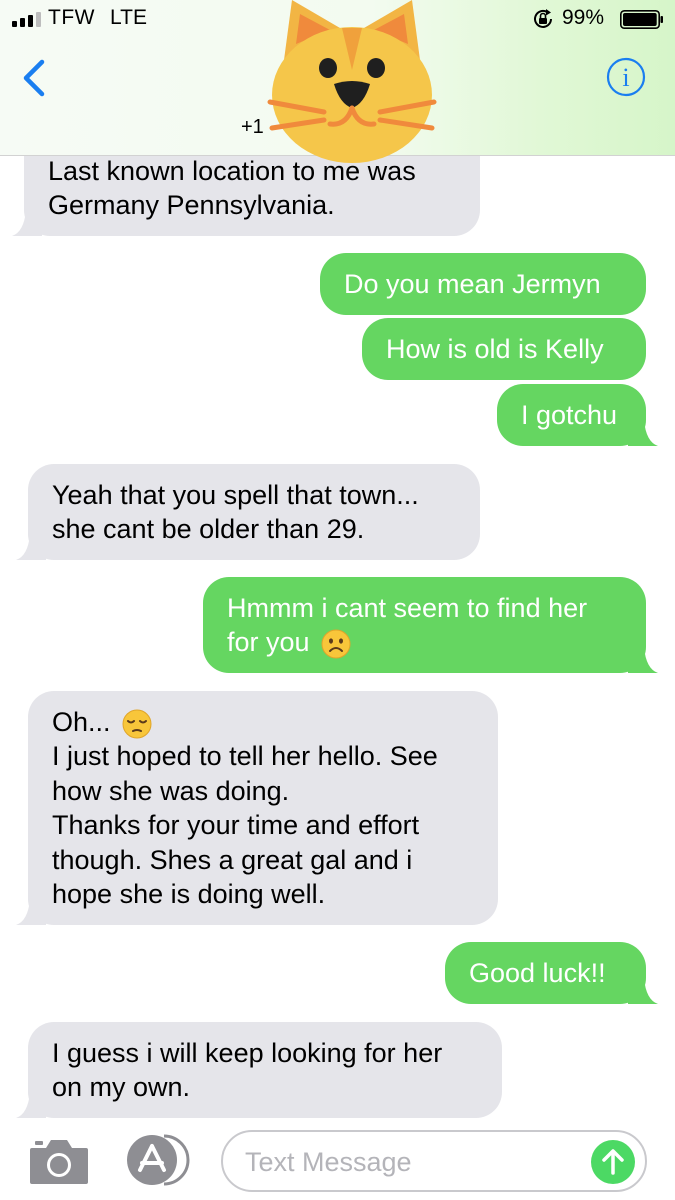 This screenshot has height=1200, width=675. I want to click on camera-icon, so click(59, 1161).